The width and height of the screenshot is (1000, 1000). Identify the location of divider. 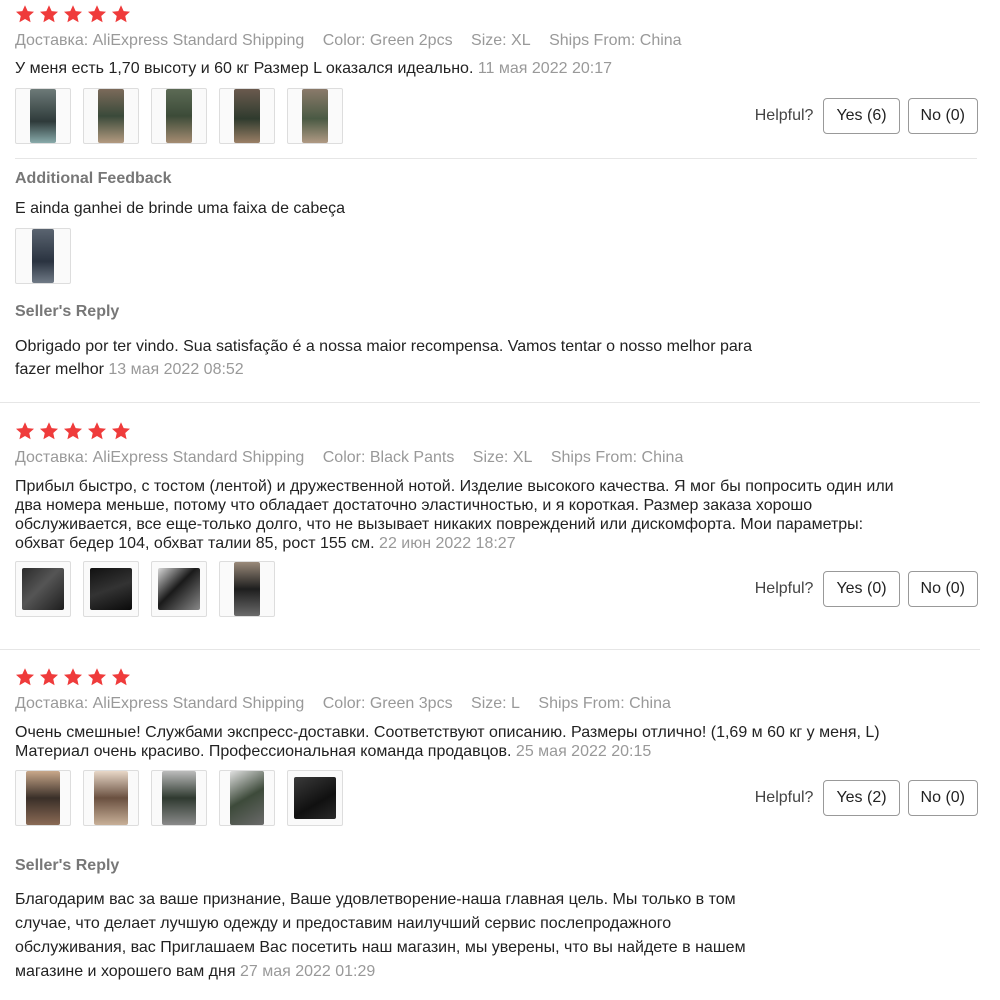
(496, 158).